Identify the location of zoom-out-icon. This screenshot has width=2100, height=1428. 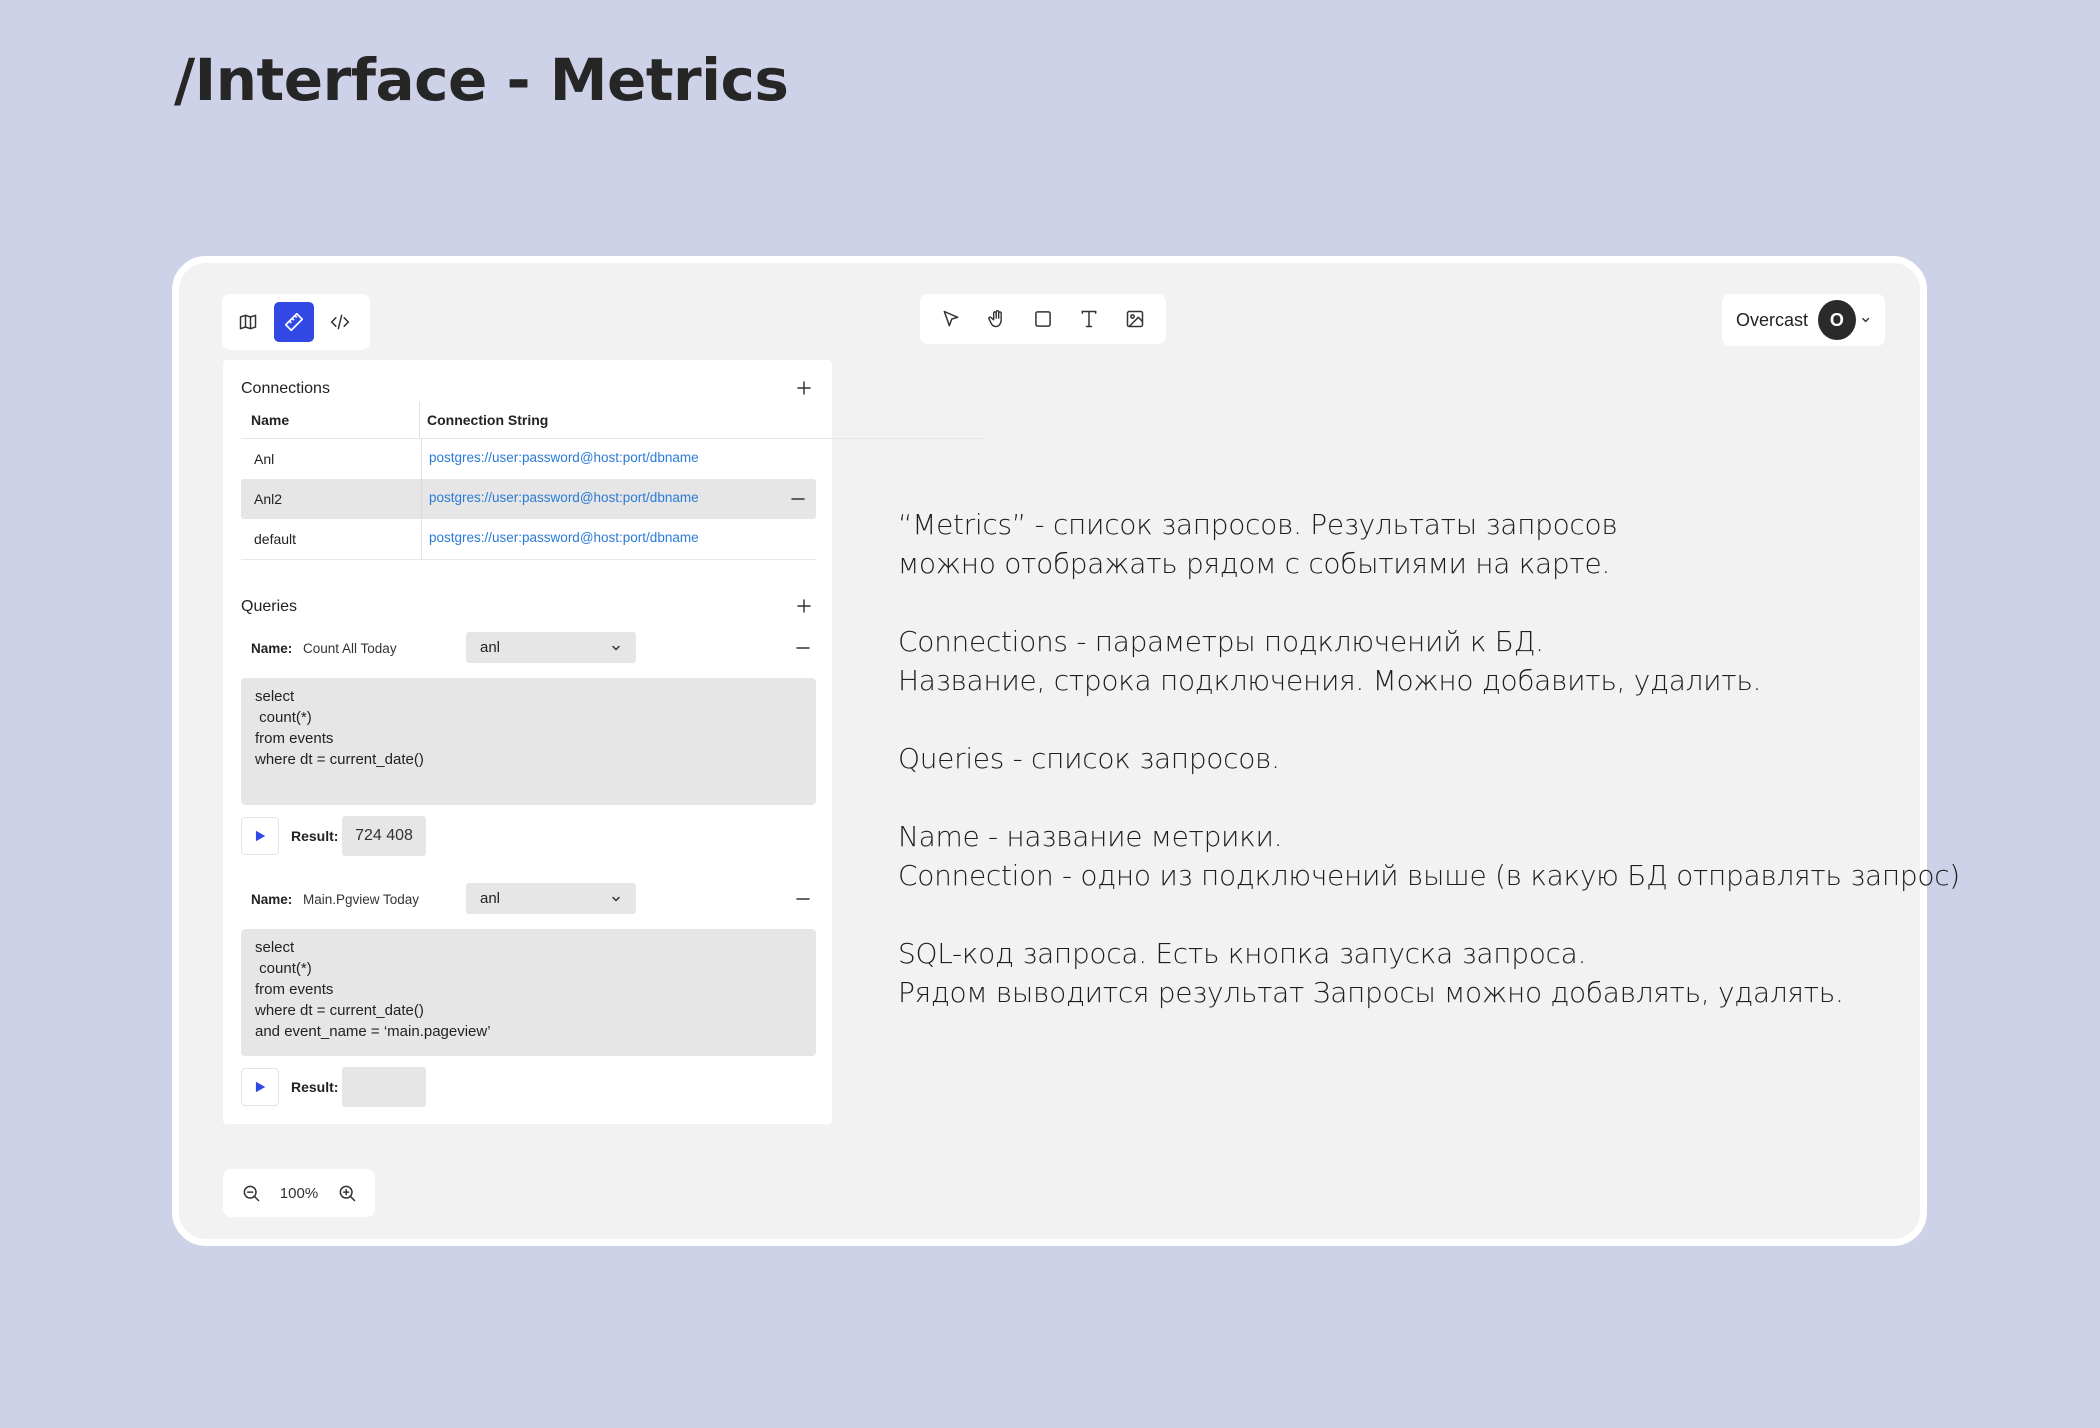
(251, 1193).